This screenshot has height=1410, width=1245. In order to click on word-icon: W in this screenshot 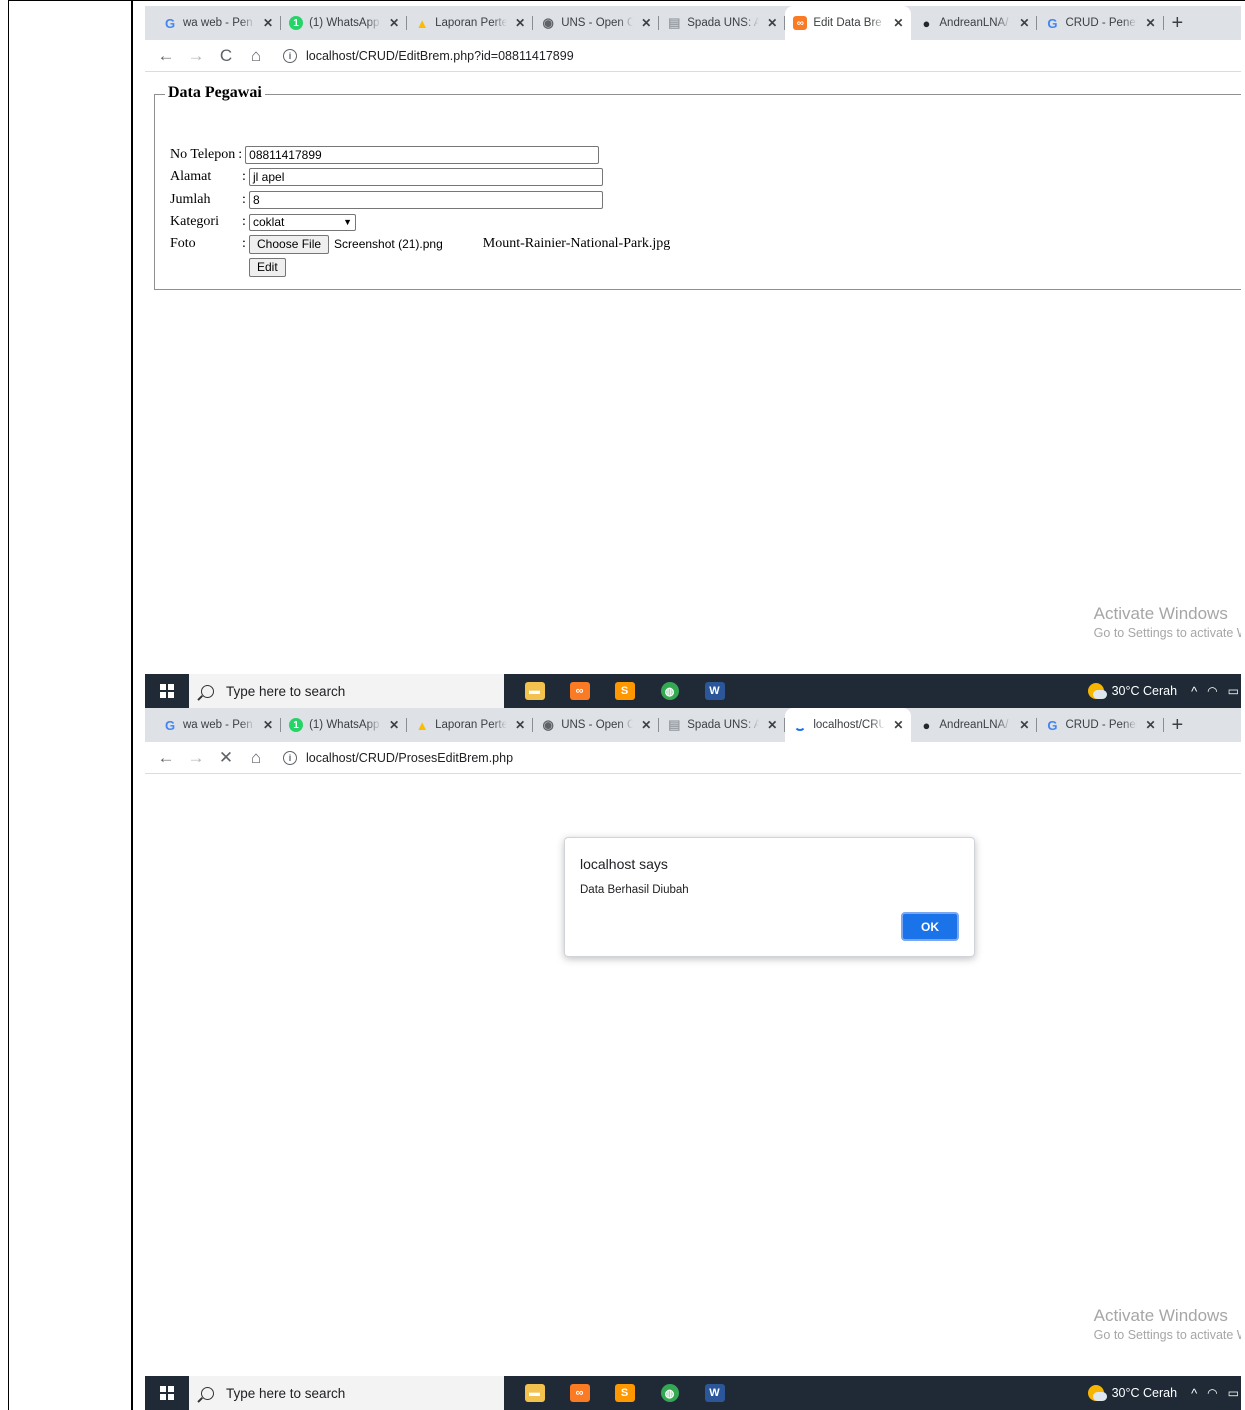, I will do `click(714, 691)`.